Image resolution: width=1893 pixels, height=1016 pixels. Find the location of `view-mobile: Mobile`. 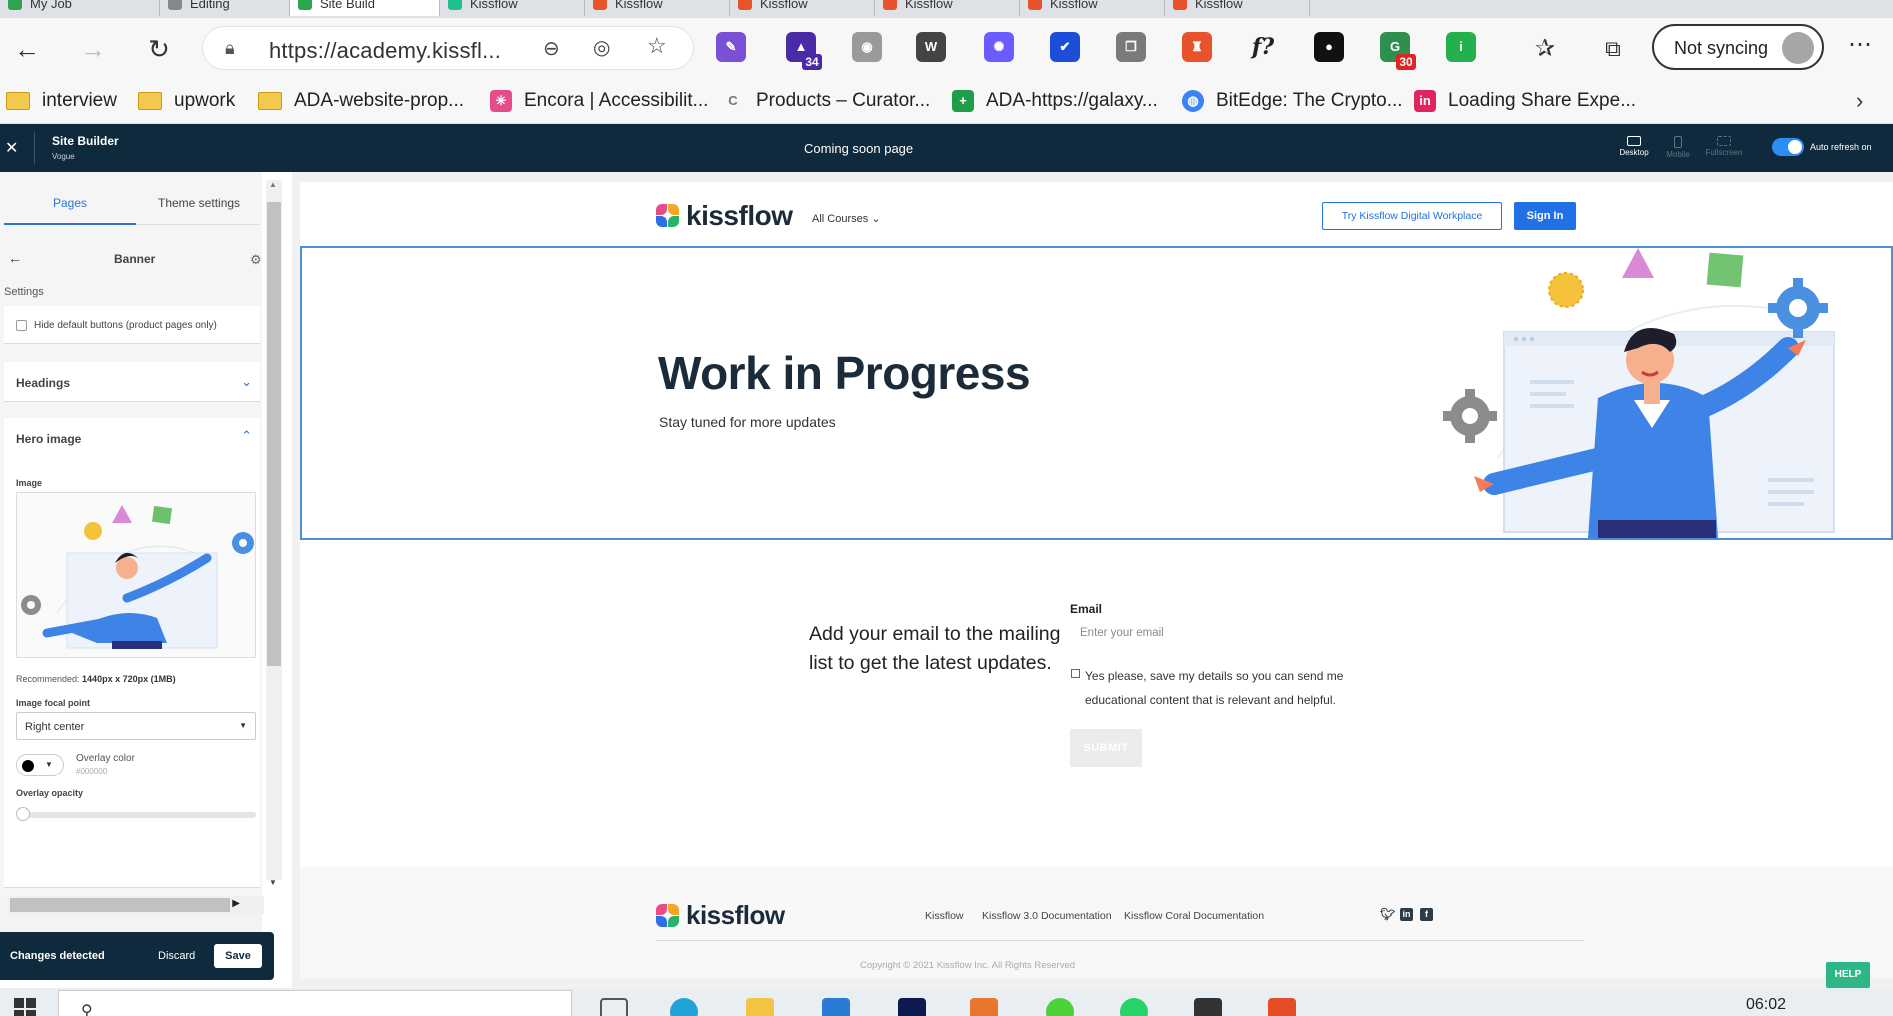

view-mobile: Mobile is located at coordinates (1678, 147).